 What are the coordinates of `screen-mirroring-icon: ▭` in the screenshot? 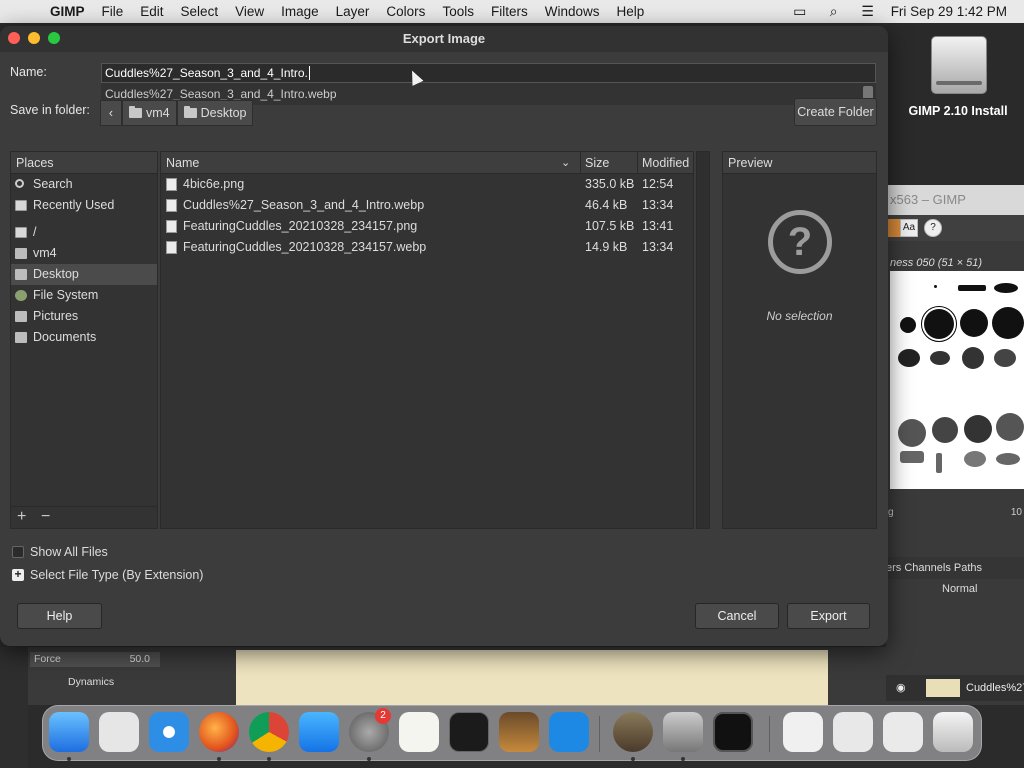 It's located at (800, 11).